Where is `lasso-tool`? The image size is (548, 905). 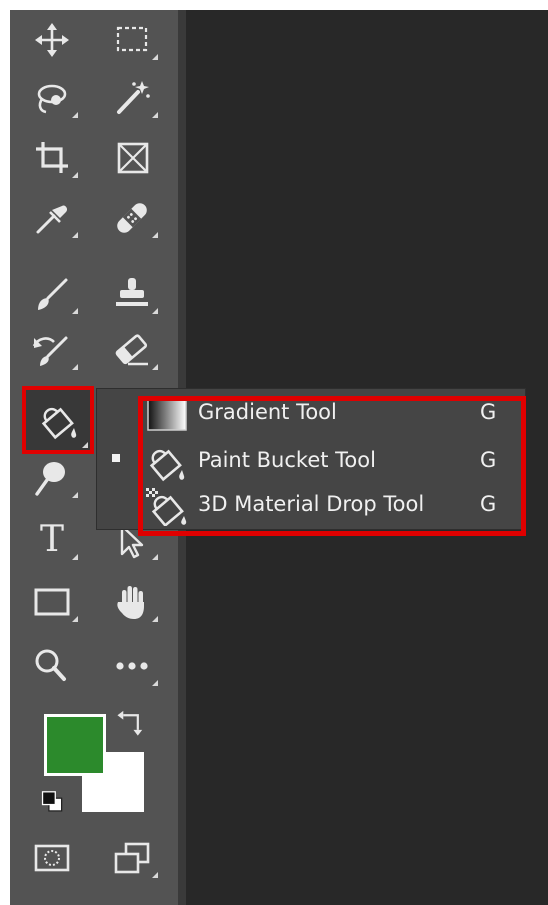
lasso-tool is located at coordinates (52, 98).